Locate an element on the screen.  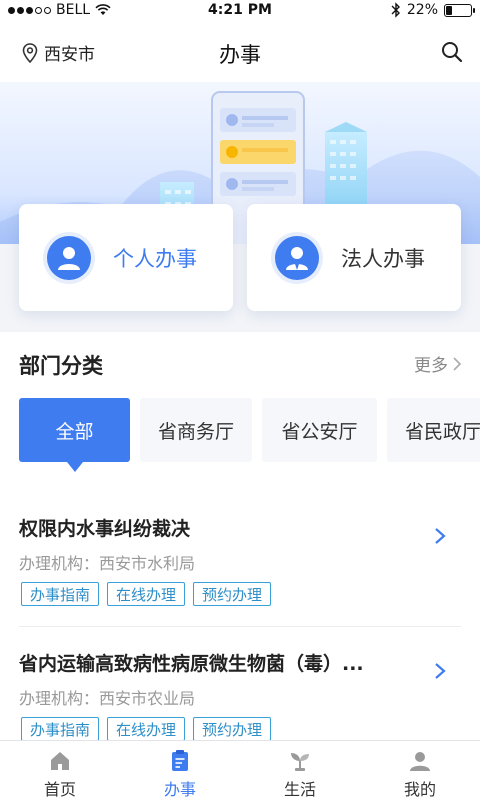
status-bar: BELL 4:21 PM 22% is located at coordinates (240, 11).